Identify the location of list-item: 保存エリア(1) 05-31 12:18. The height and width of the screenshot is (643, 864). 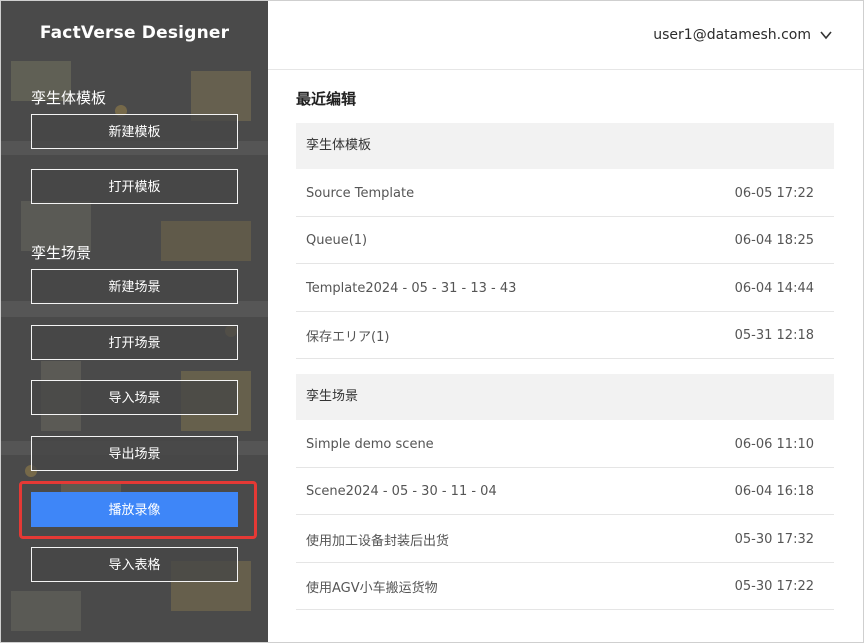
(565, 335).